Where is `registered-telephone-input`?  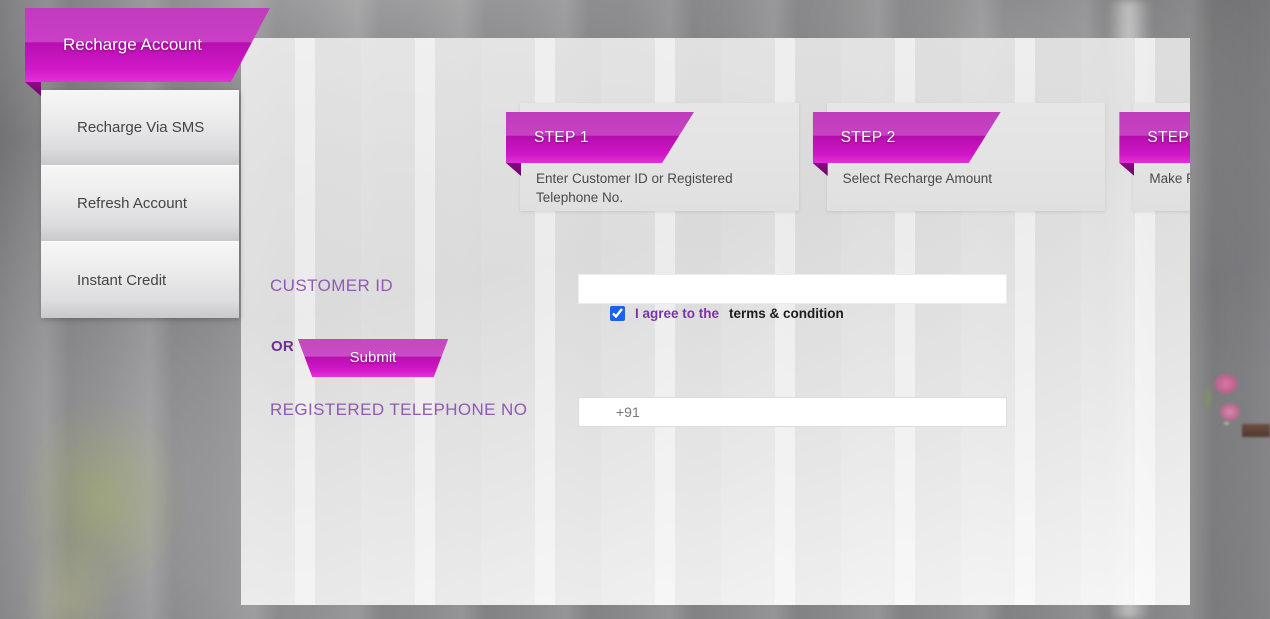 registered-telephone-input is located at coordinates (792, 412).